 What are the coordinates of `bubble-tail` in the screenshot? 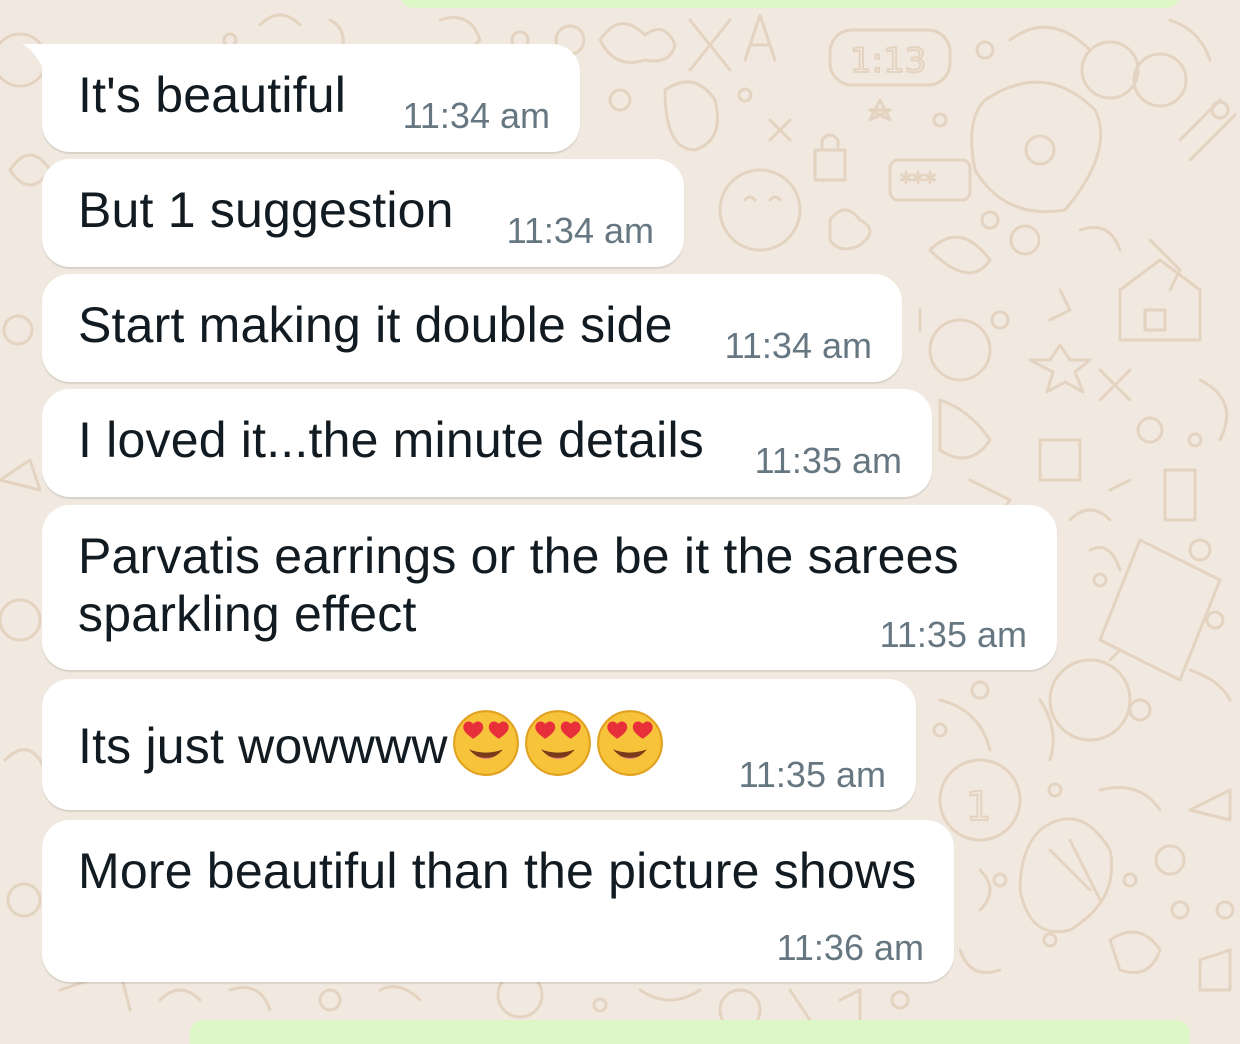 It's located at (33, 57).